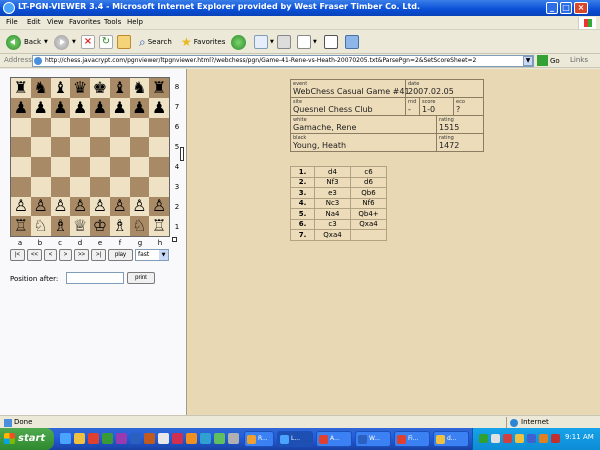 The width and height of the screenshot is (600, 450). Describe the element at coordinates (579, 60) in the screenshot. I see `links-button: Links` at that location.